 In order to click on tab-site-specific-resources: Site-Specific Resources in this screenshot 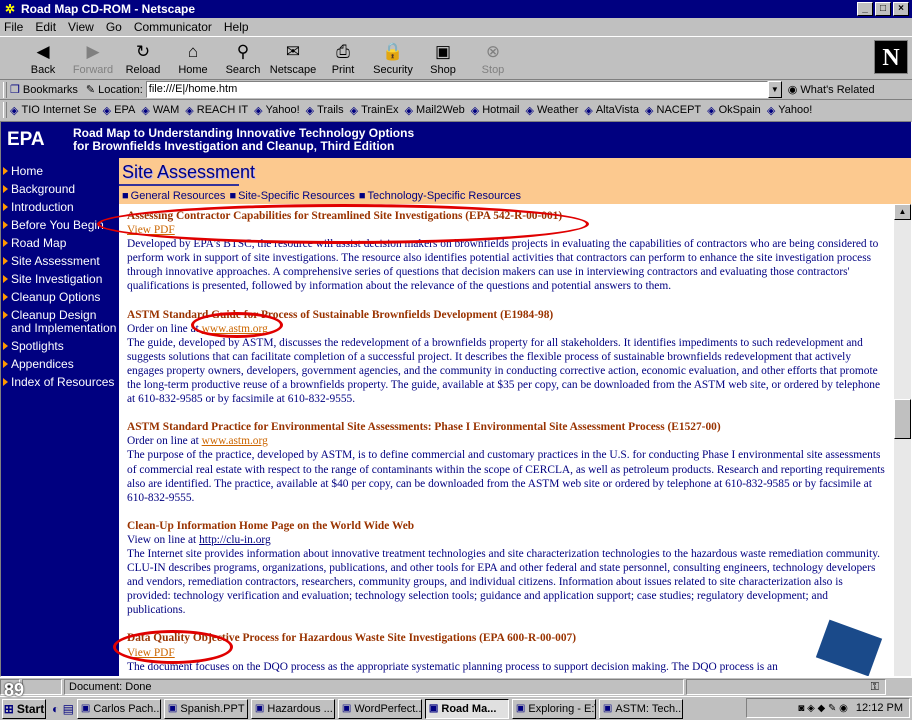, I will do `click(292, 196)`.